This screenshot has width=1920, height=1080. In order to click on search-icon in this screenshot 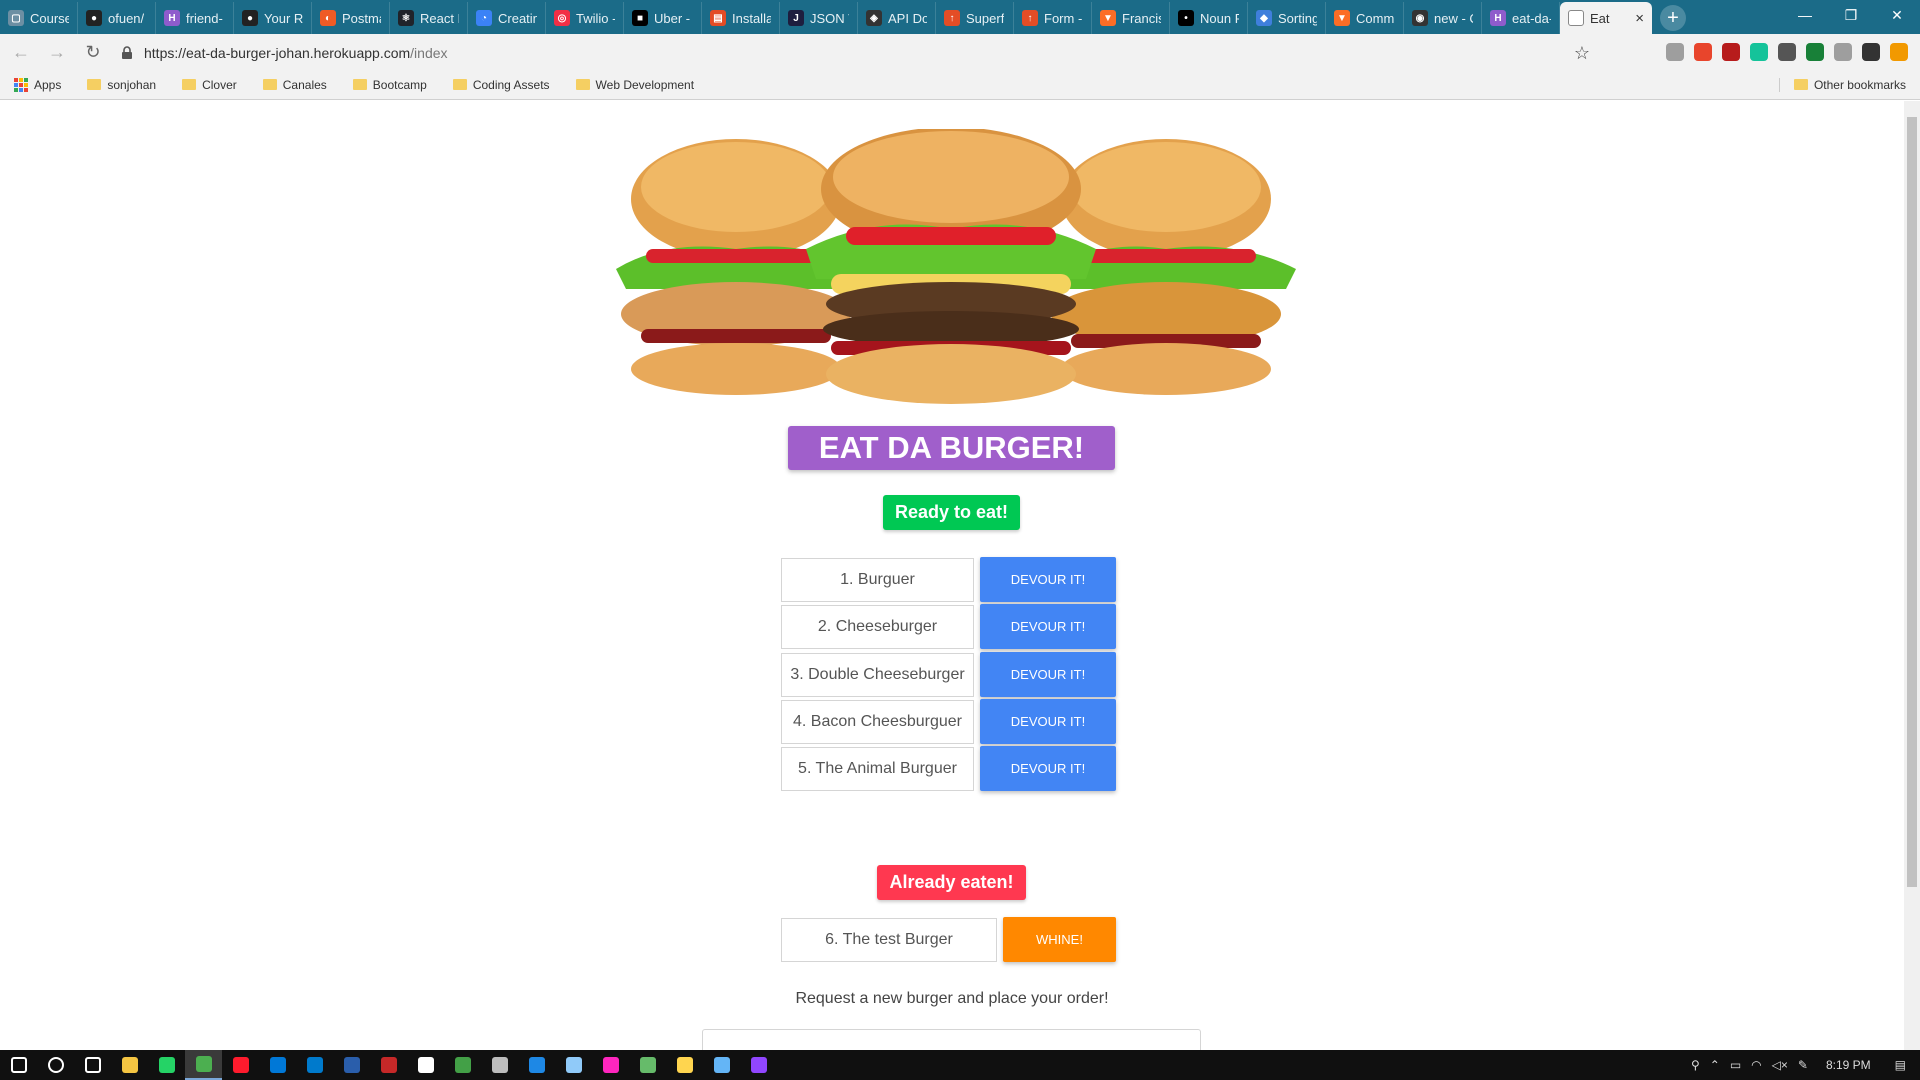, I will do `click(55, 1065)`.